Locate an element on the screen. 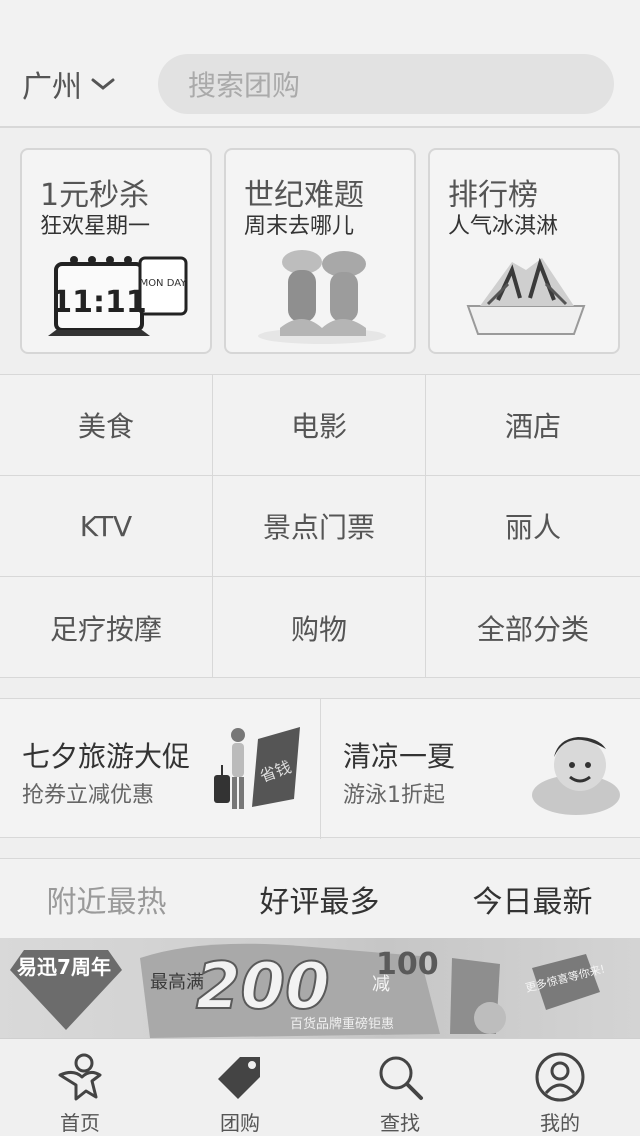  tag-icon is located at coordinates (239, 1078).